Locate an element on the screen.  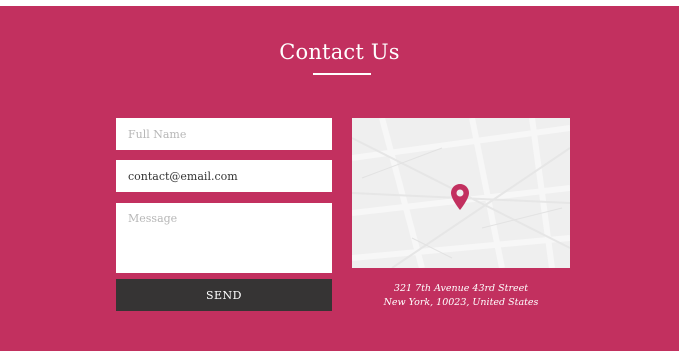
email-input is located at coordinates (224, 176).